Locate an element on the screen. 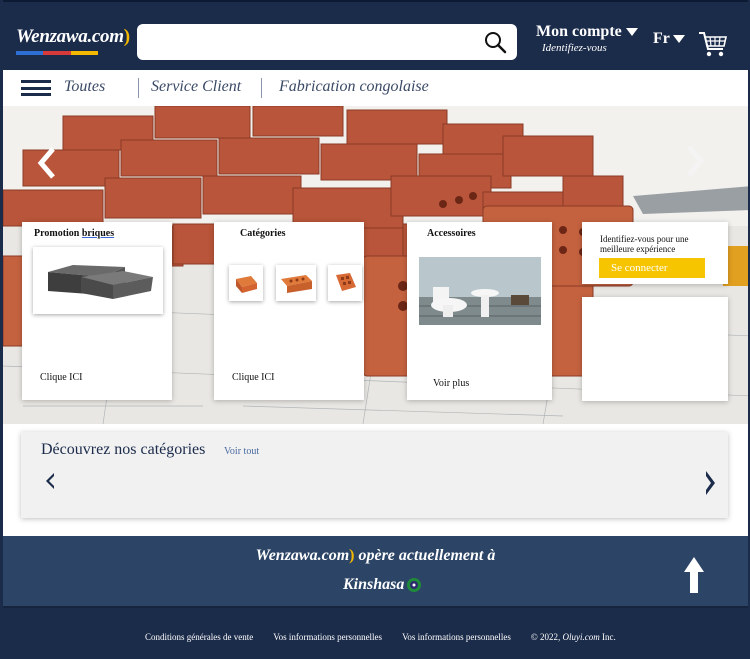 Image resolution: width=750 pixels, height=659 pixels. search-input is located at coordinates (327, 42).